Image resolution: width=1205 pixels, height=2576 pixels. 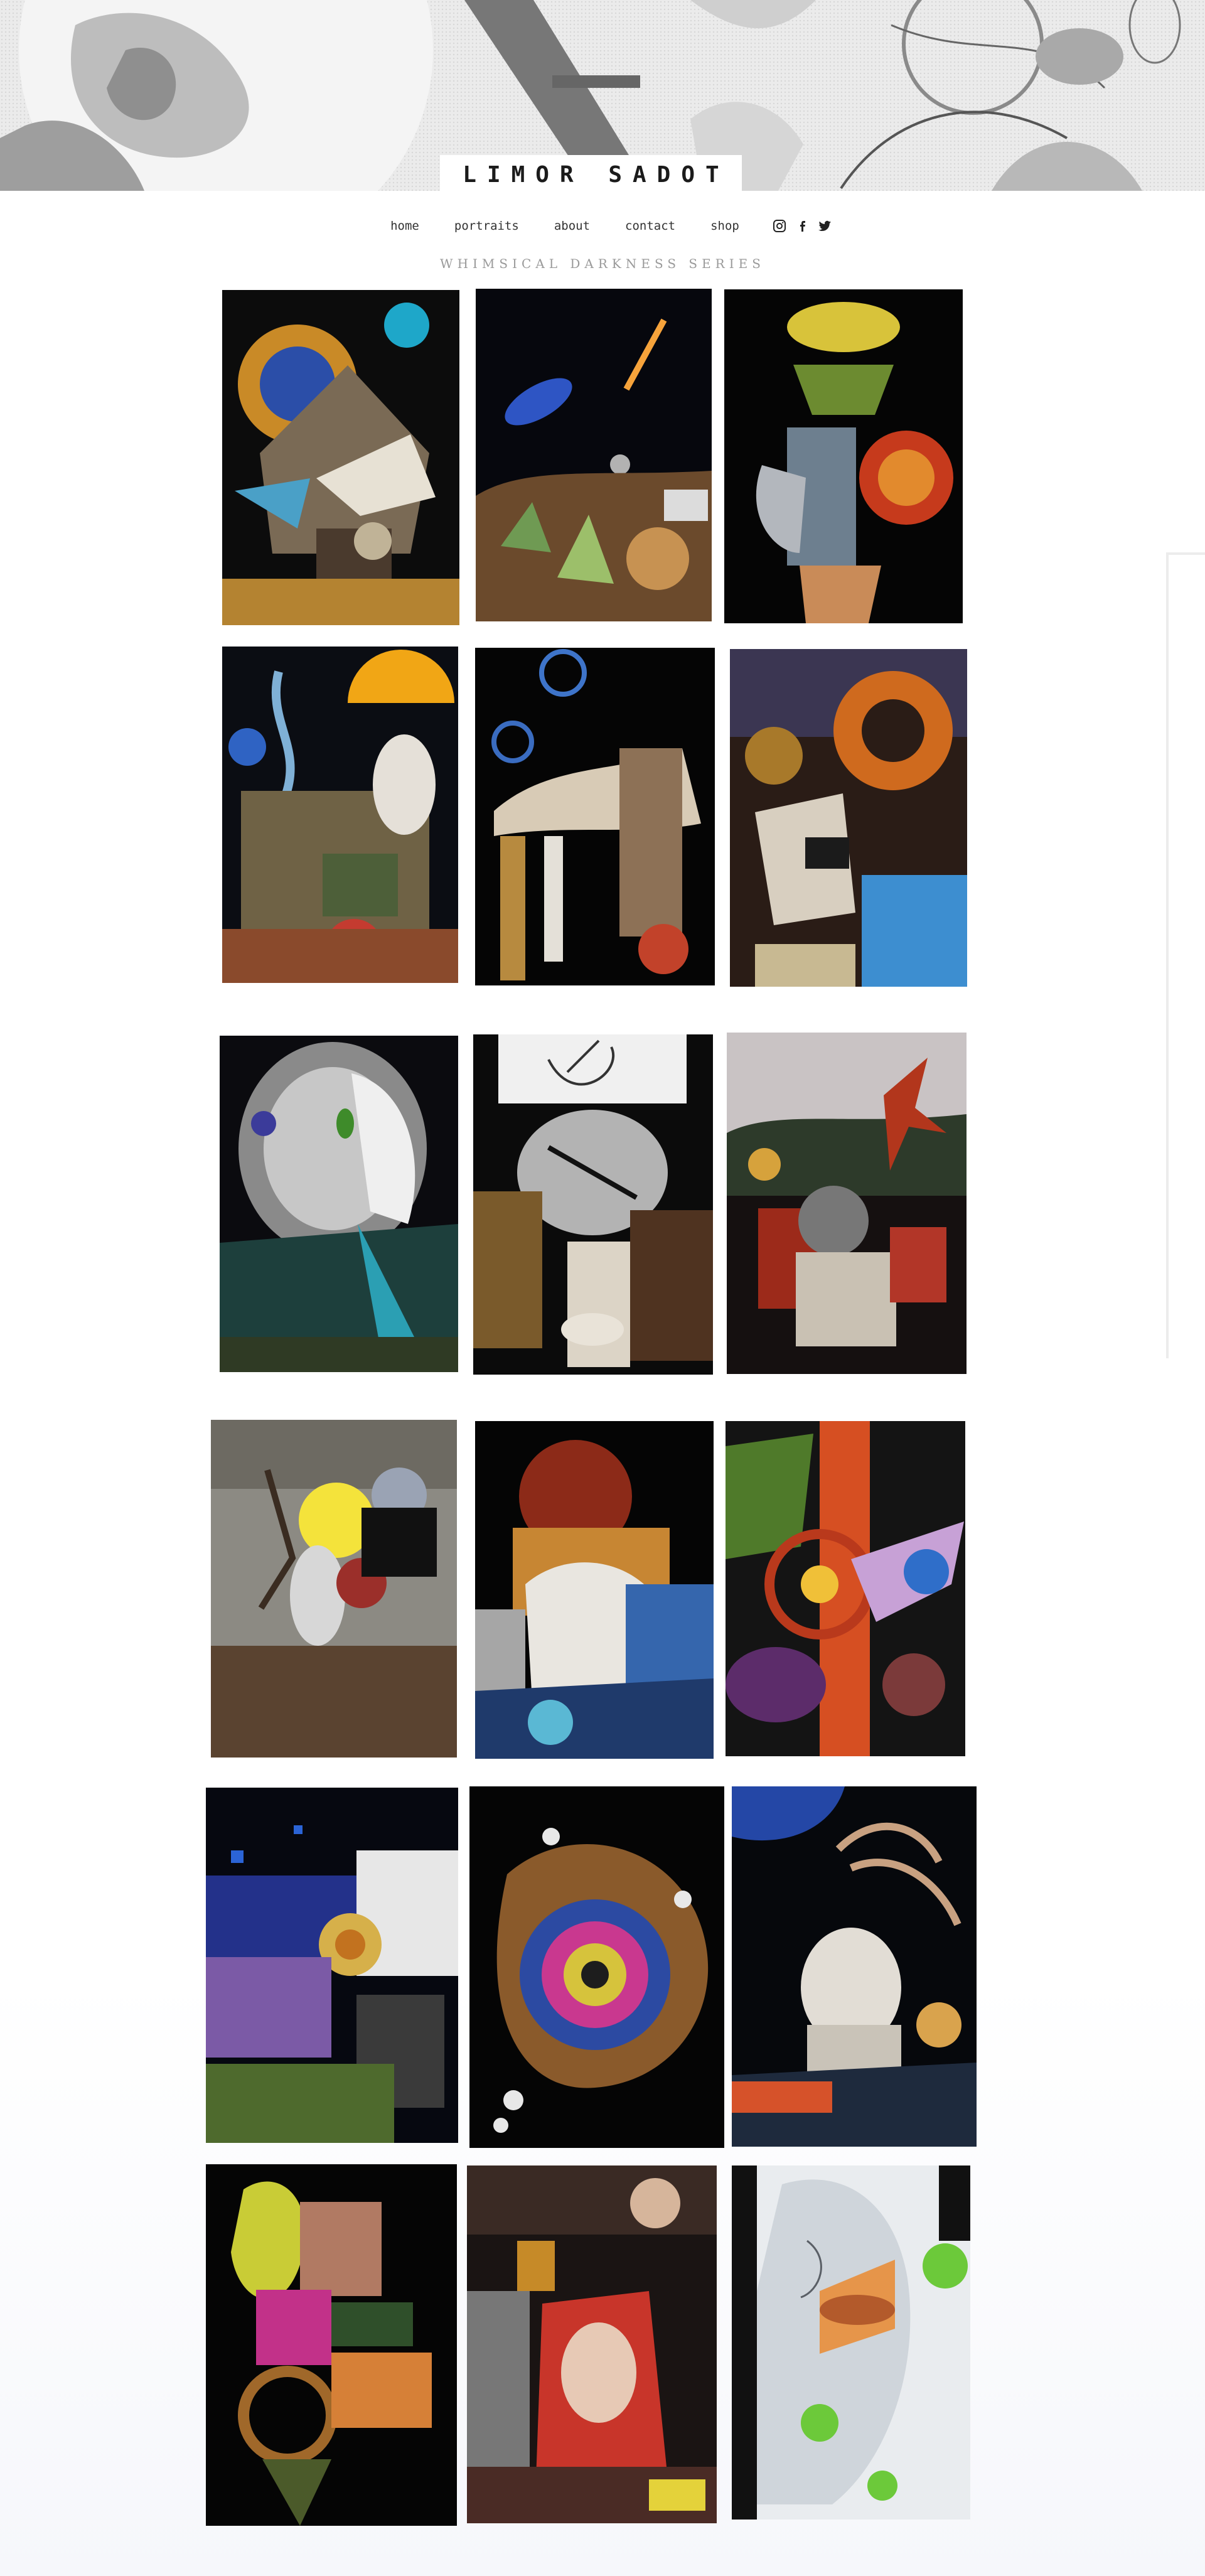 What do you see at coordinates (779, 225) in the screenshot?
I see `instagram-icon` at bounding box center [779, 225].